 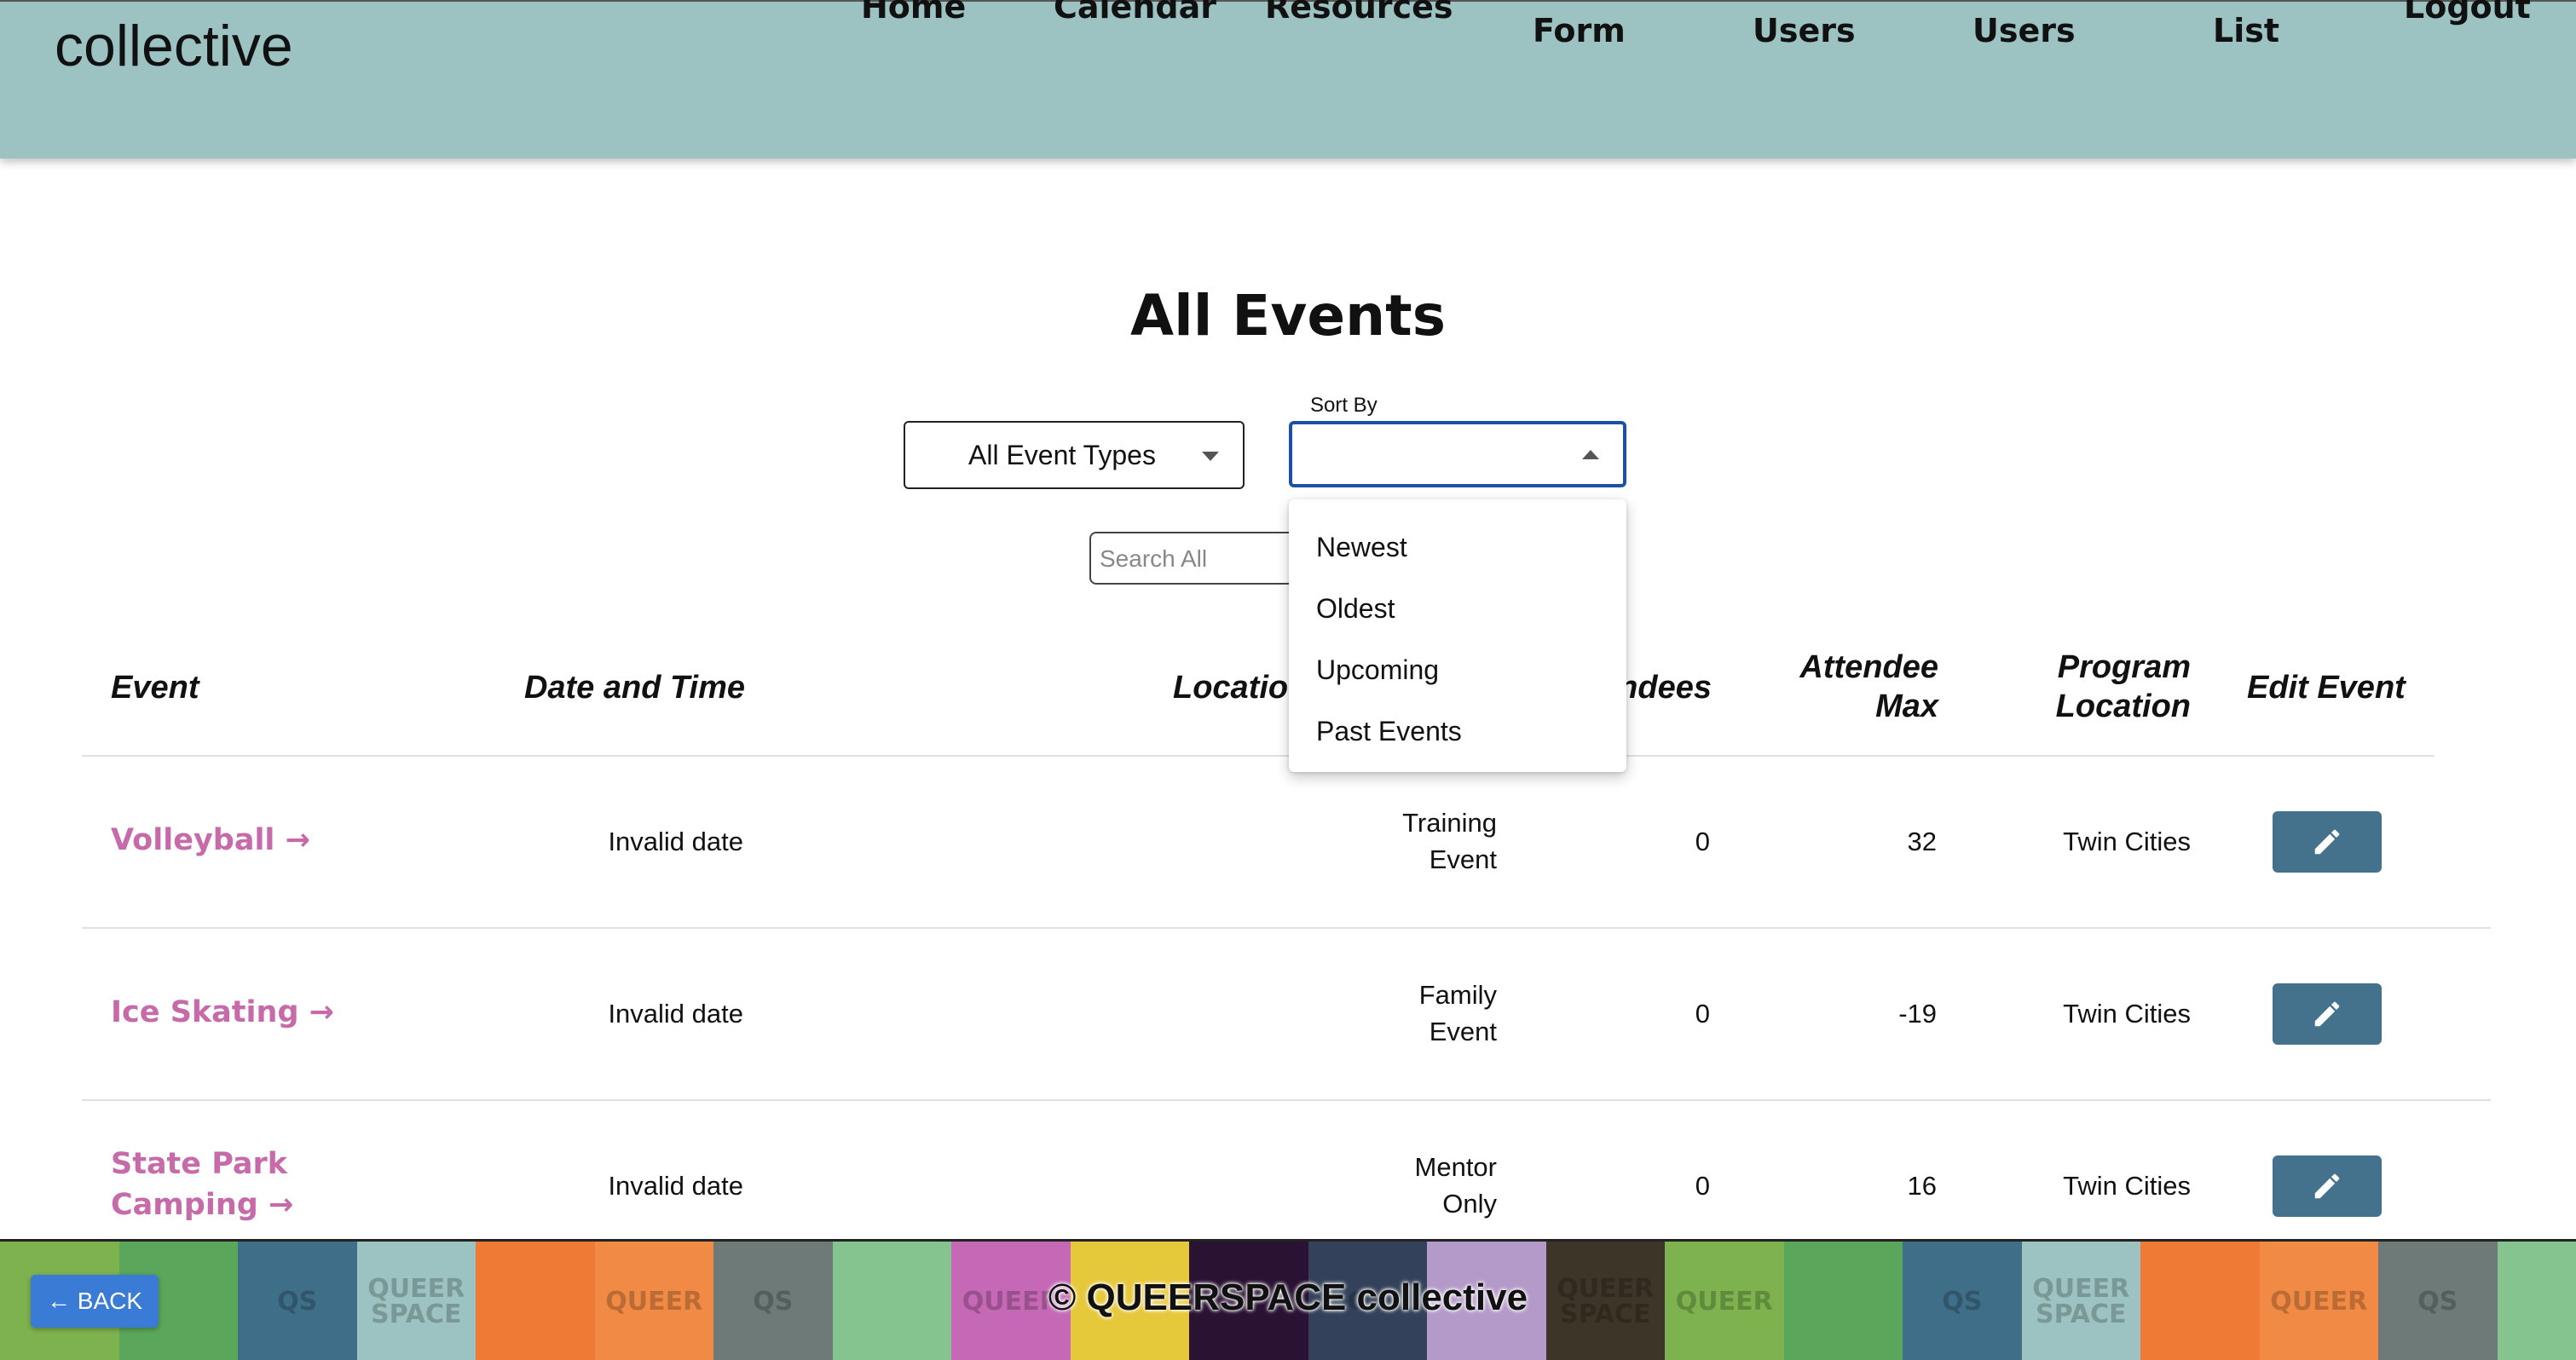 I want to click on column-header-program-location-line-1: Program, so click(x=2124, y=667).